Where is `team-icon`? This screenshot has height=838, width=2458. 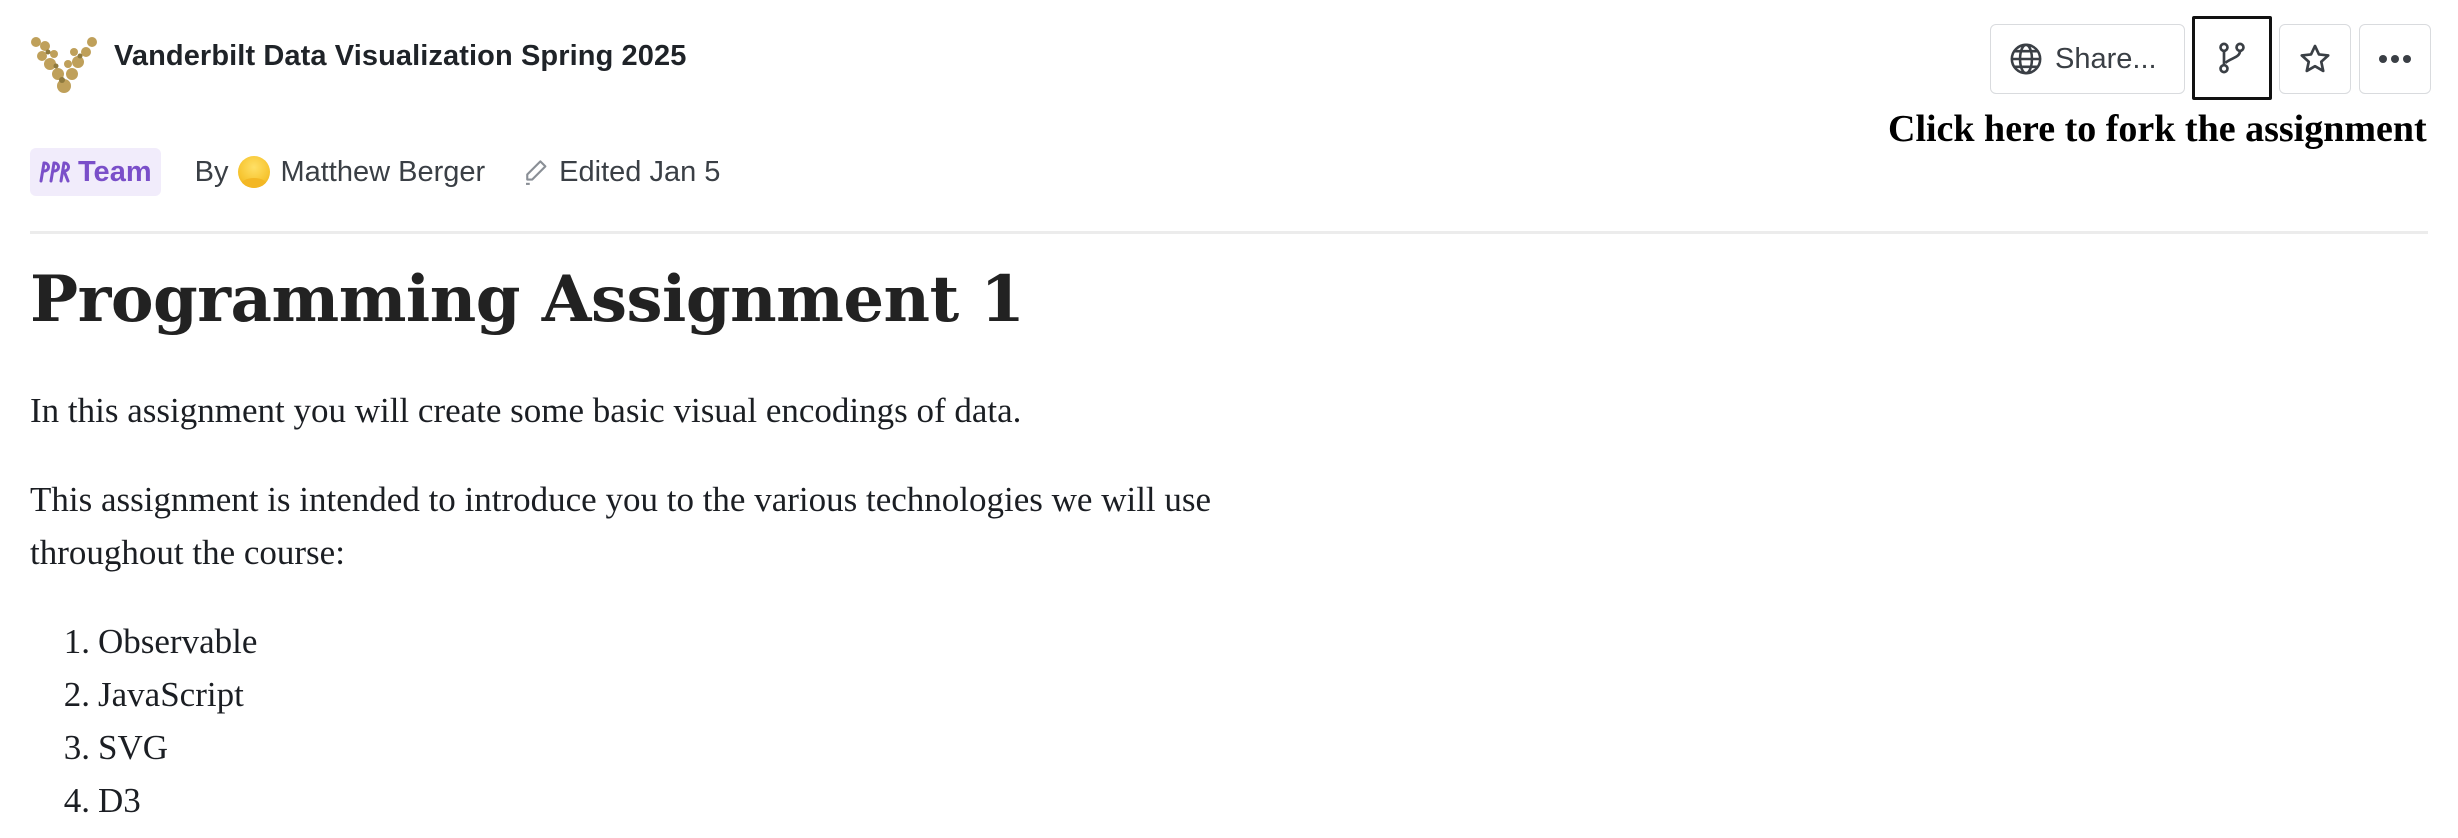
team-icon is located at coordinates (55, 172).